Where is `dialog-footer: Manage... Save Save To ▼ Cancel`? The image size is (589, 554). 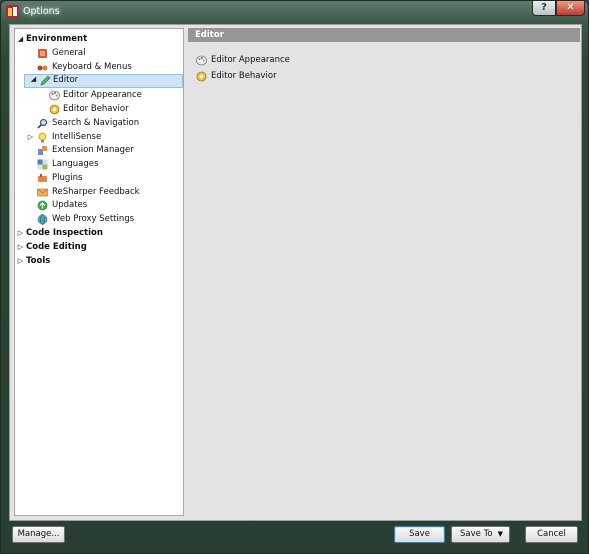 dialog-footer: Manage... Save Save To ▼ Cancel is located at coordinates (294, 537).